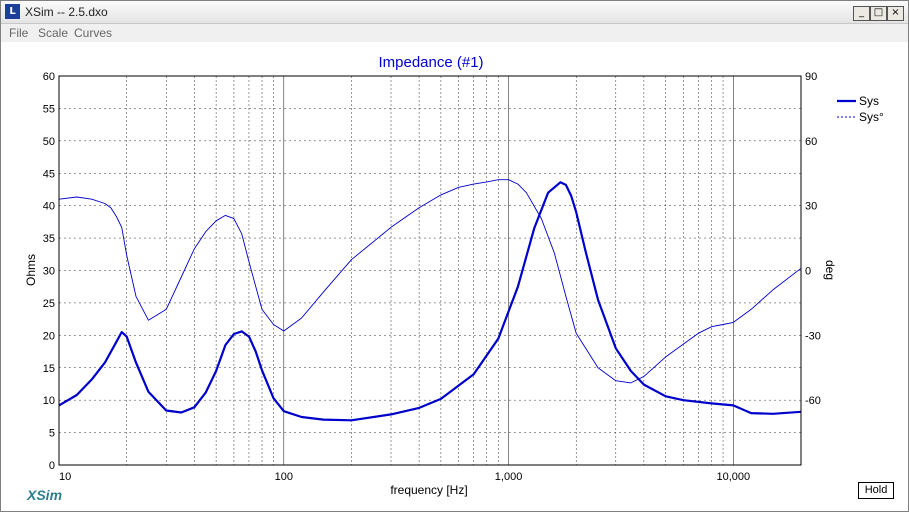 The width and height of the screenshot is (909, 512). I want to click on y-tick-label: 55, so click(49, 109).